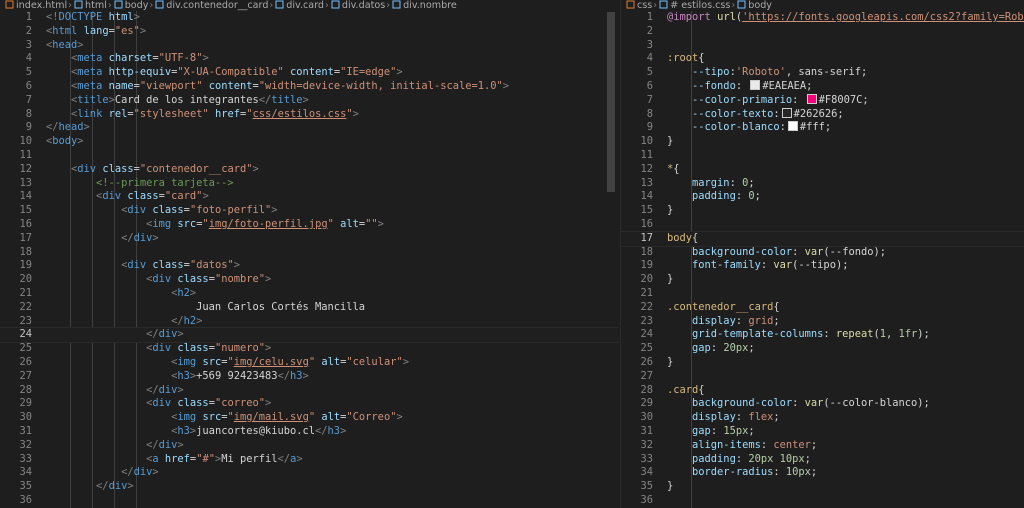  Describe the element at coordinates (96, 5) in the screenshot. I see `breadcrumb-item: html` at that location.